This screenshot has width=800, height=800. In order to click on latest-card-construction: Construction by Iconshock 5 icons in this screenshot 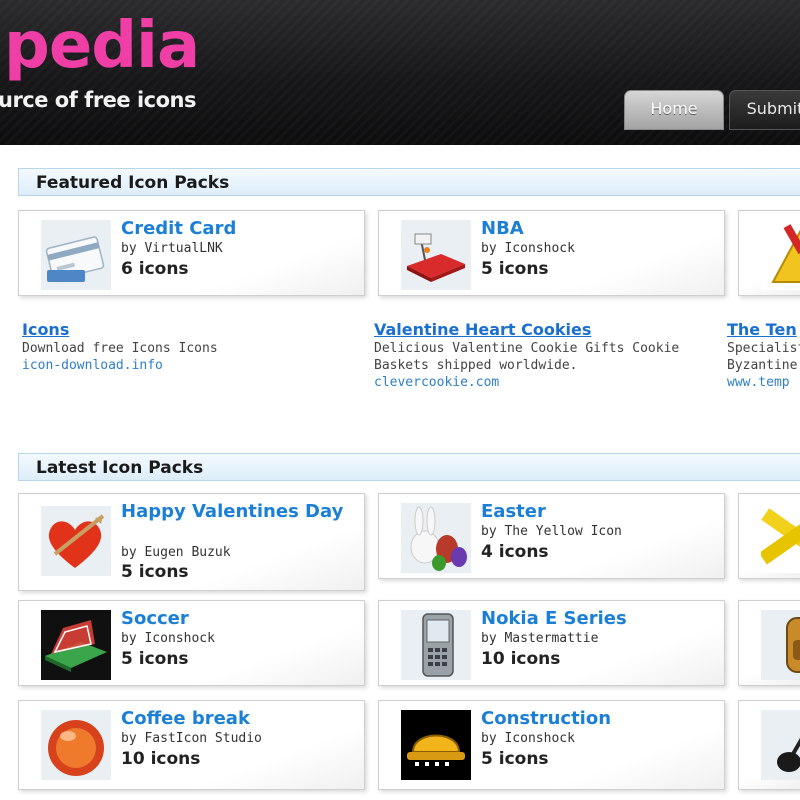, I will do `click(551, 745)`.